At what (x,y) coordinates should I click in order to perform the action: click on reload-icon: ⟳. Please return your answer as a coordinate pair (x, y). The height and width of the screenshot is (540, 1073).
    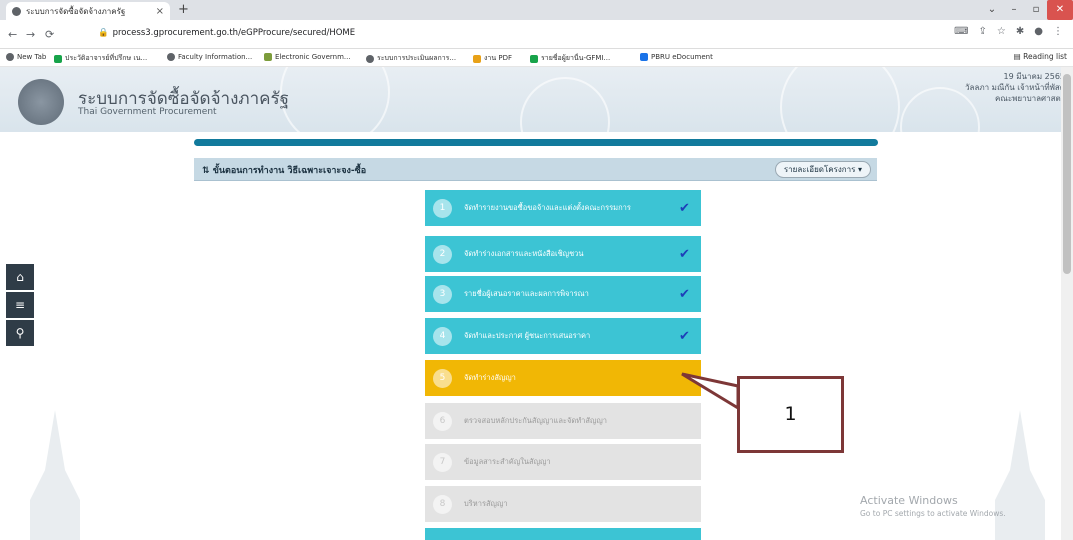
    Looking at the image, I should click on (49, 34).